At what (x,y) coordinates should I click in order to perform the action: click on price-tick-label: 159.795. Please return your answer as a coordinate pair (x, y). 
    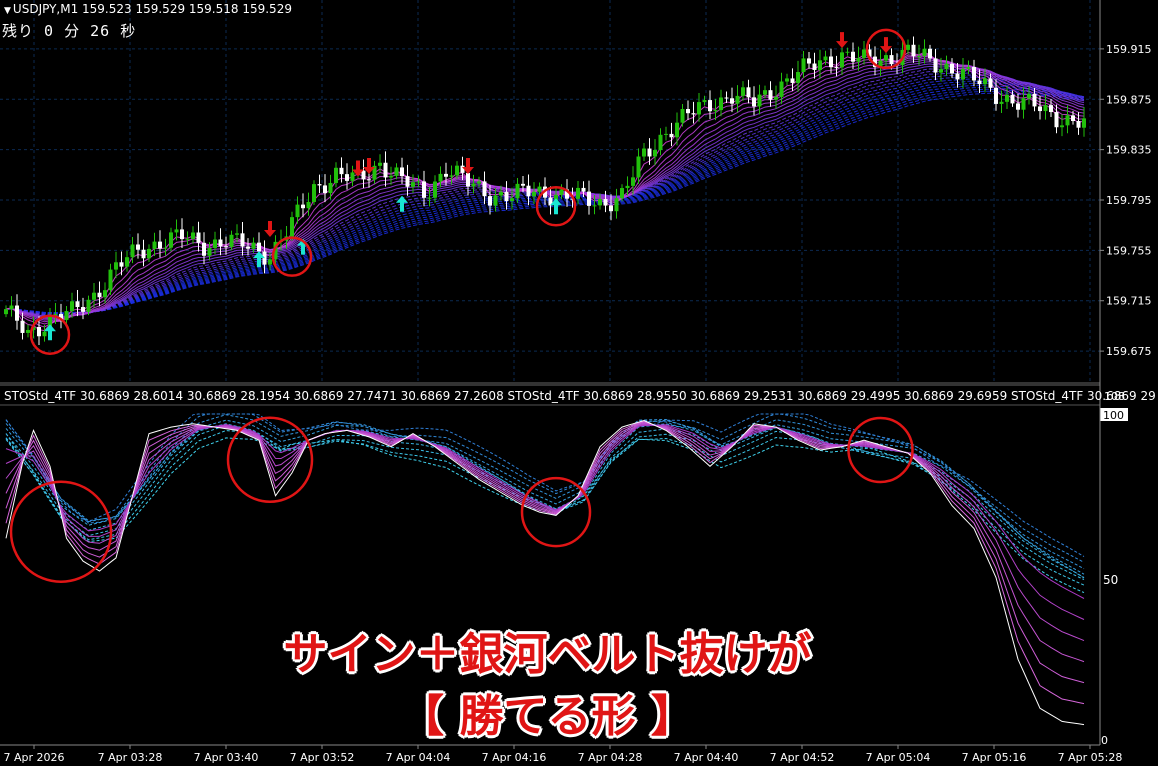
    Looking at the image, I should click on (1129, 200).